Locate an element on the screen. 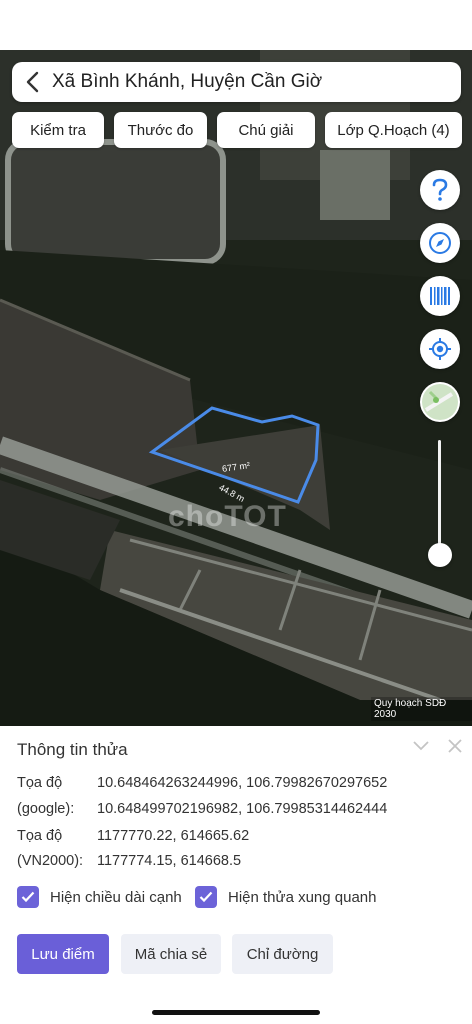 The height and width of the screenshot is (1024, 472). save-point-button: Lưu điểm is located at coordinates (63, 954).